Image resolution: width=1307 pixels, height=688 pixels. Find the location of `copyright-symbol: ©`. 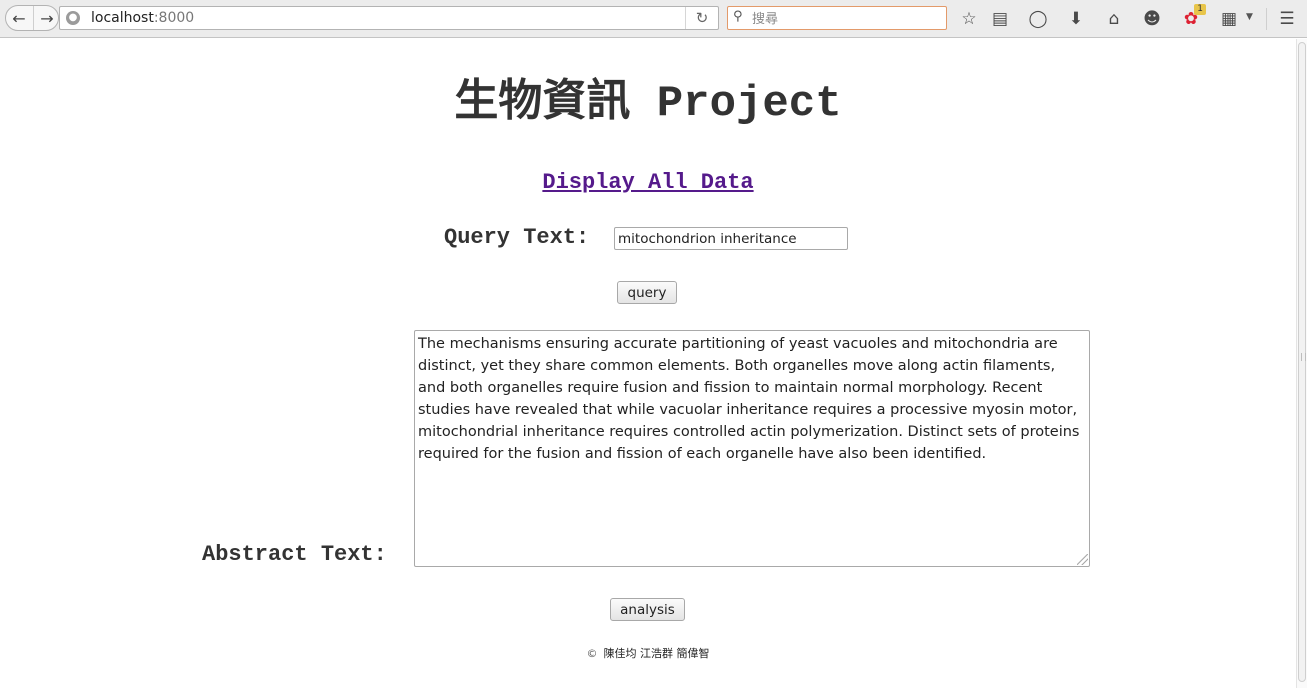

copyright-symbol: © is located at coordinates (592, 653).